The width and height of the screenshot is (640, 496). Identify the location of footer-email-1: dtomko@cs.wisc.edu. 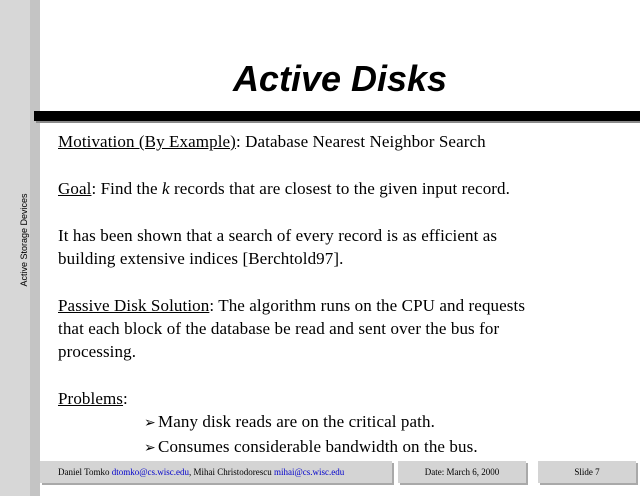
(150, 472).